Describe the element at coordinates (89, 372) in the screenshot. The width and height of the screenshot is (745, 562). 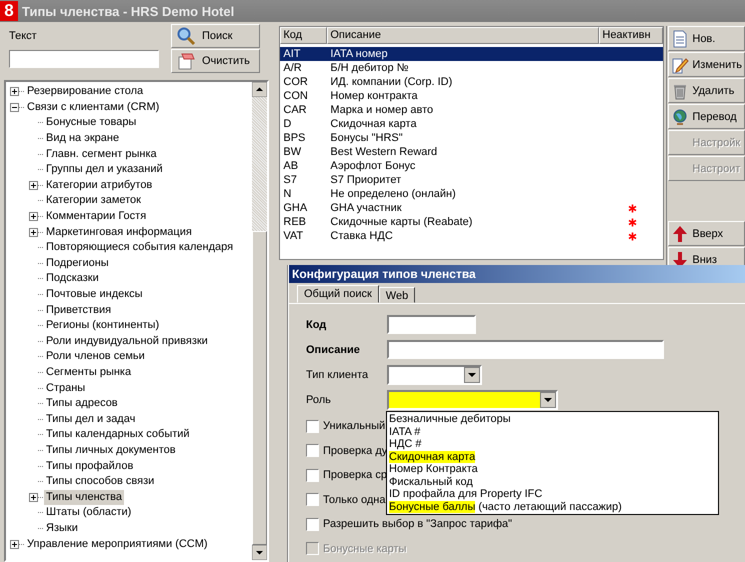
I see `tree-item: Сегменты рынка` at that location.